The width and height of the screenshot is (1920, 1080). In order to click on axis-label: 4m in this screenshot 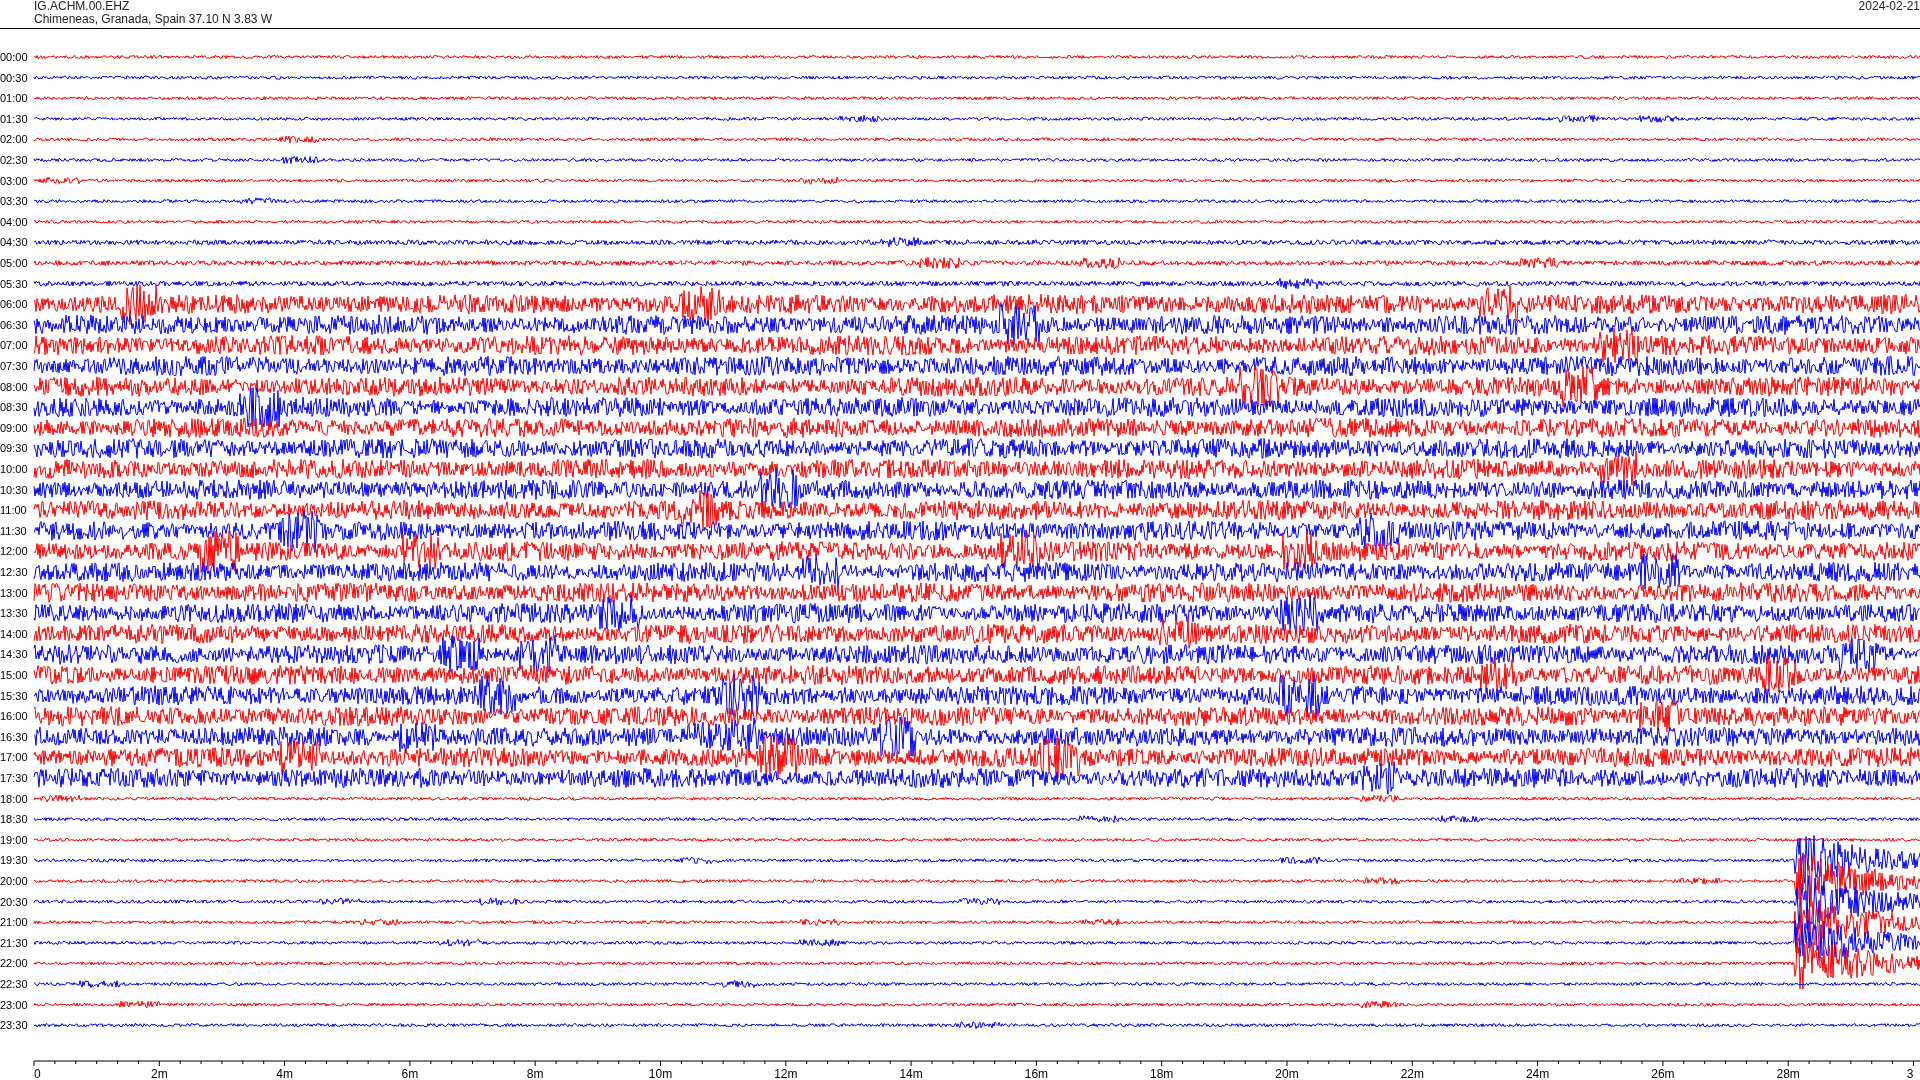, I will do `click(284, 1073)`.